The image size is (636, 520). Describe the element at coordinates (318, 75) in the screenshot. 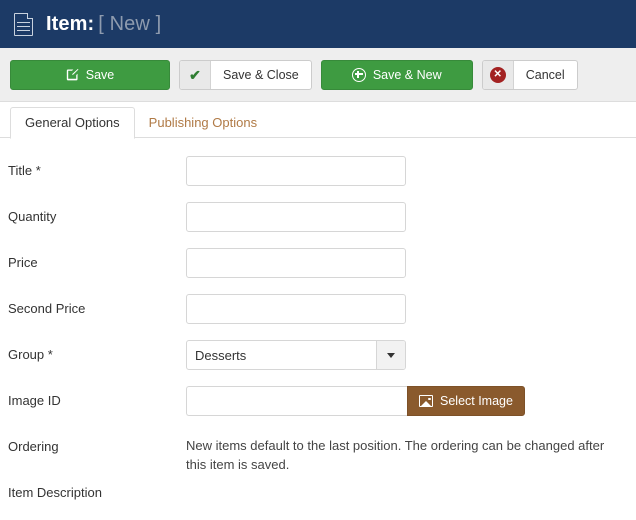

I see `toolbar: Save ✔ Save & Close Save & New ✕ Cancel` at that location.